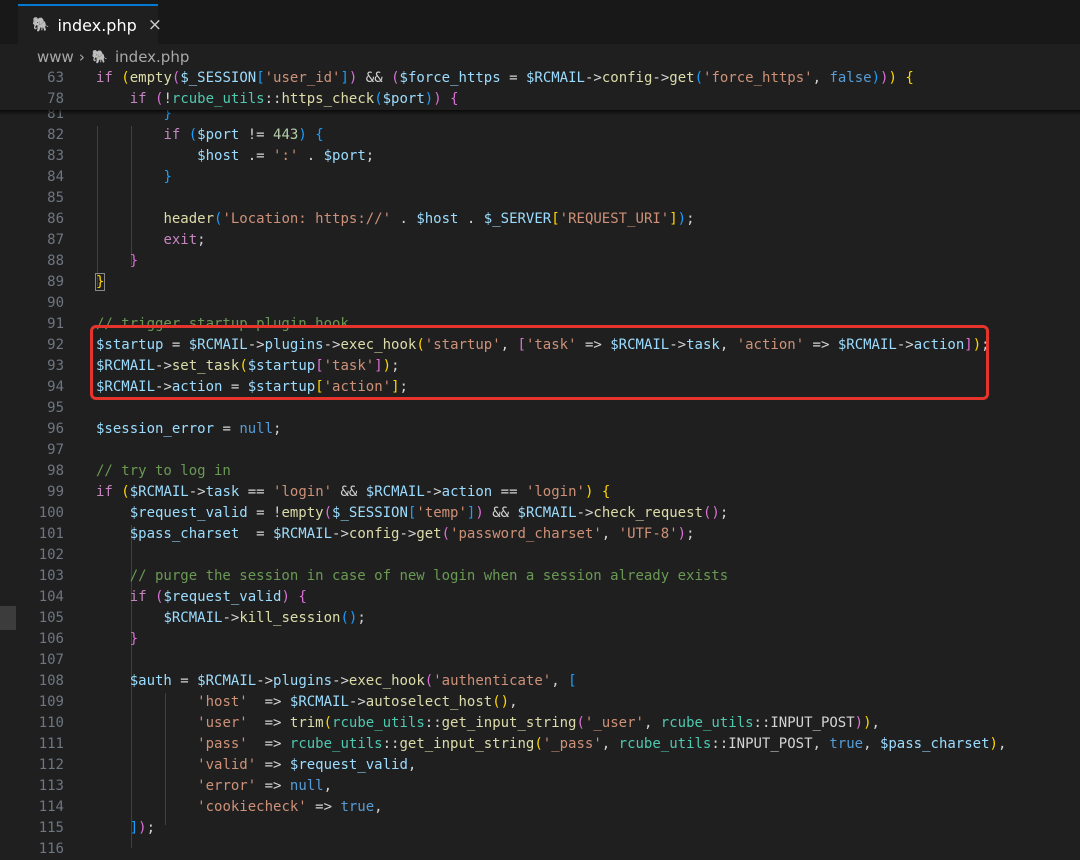 The height and width of the screenshot is (860, 1080). I want to click on code-token: autoselect_host, so click(429, 702).